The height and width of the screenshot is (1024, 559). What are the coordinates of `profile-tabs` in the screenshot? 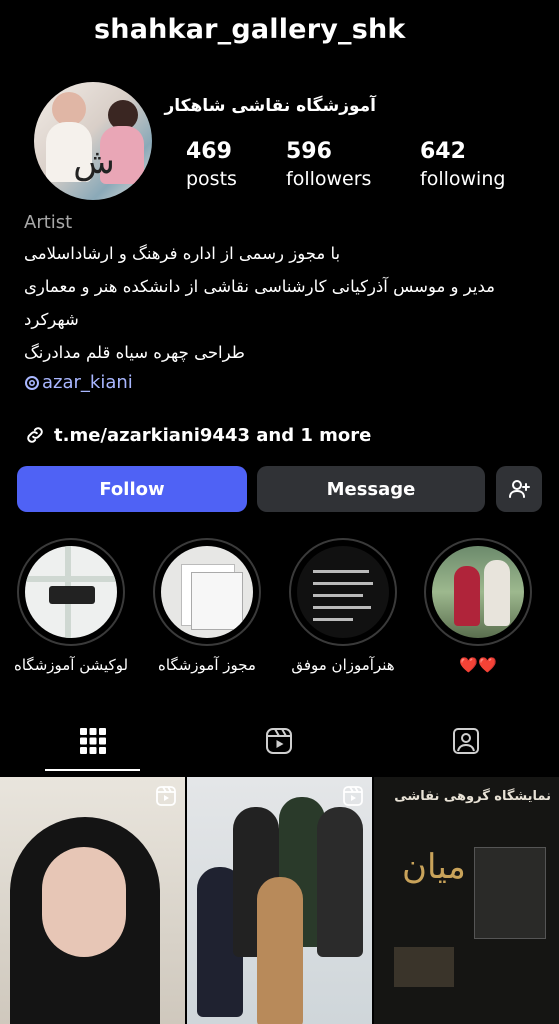 It's located at (279, 742).